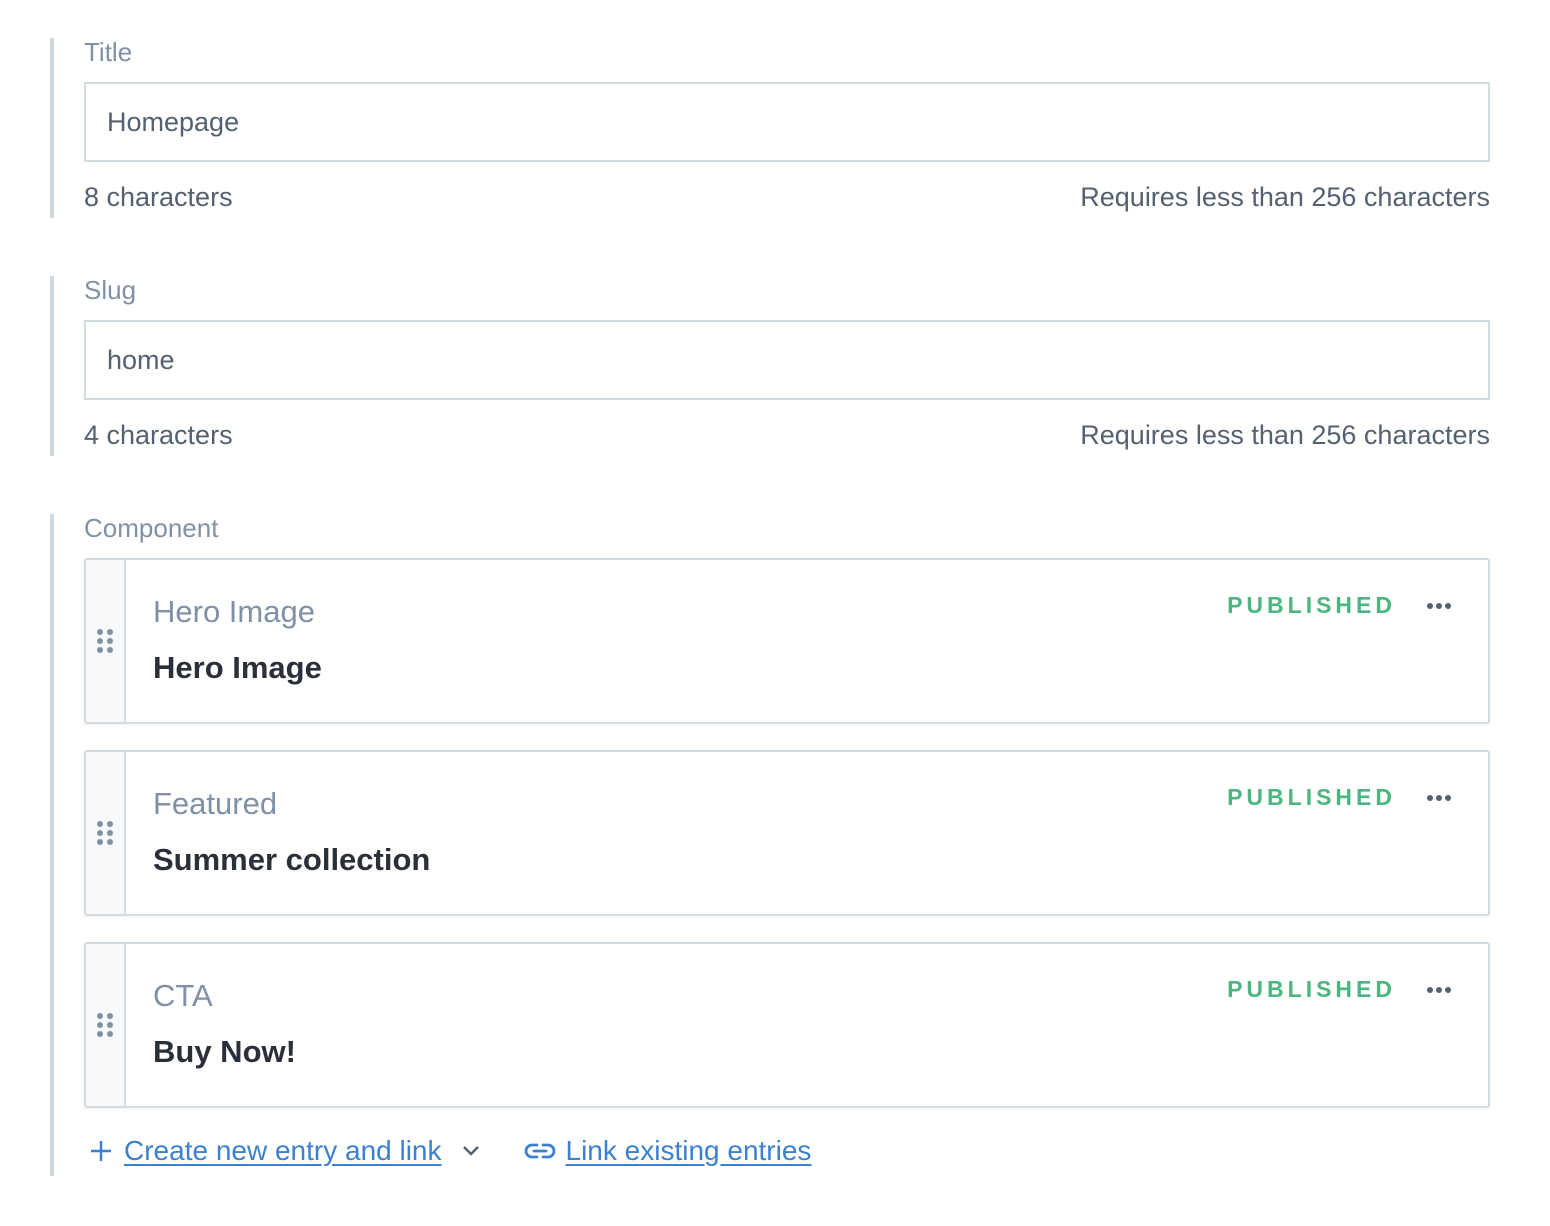 This screenshot has height=1226, width=1550. I want to click on slug-constraint: Requires less than 256 characters, so click(1285, 435).